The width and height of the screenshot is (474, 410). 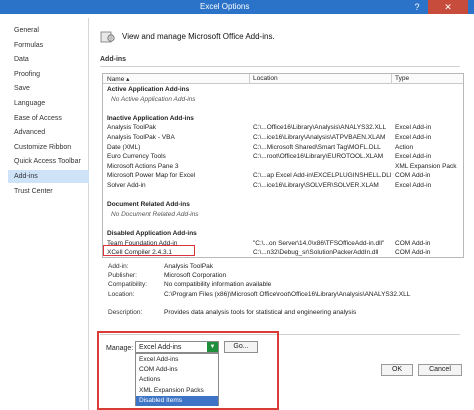 What do you see at coordinates (283, 79) in the screenshot?
I see `table-header: Name ▴ Location Type` at bounding box center [283, 79].